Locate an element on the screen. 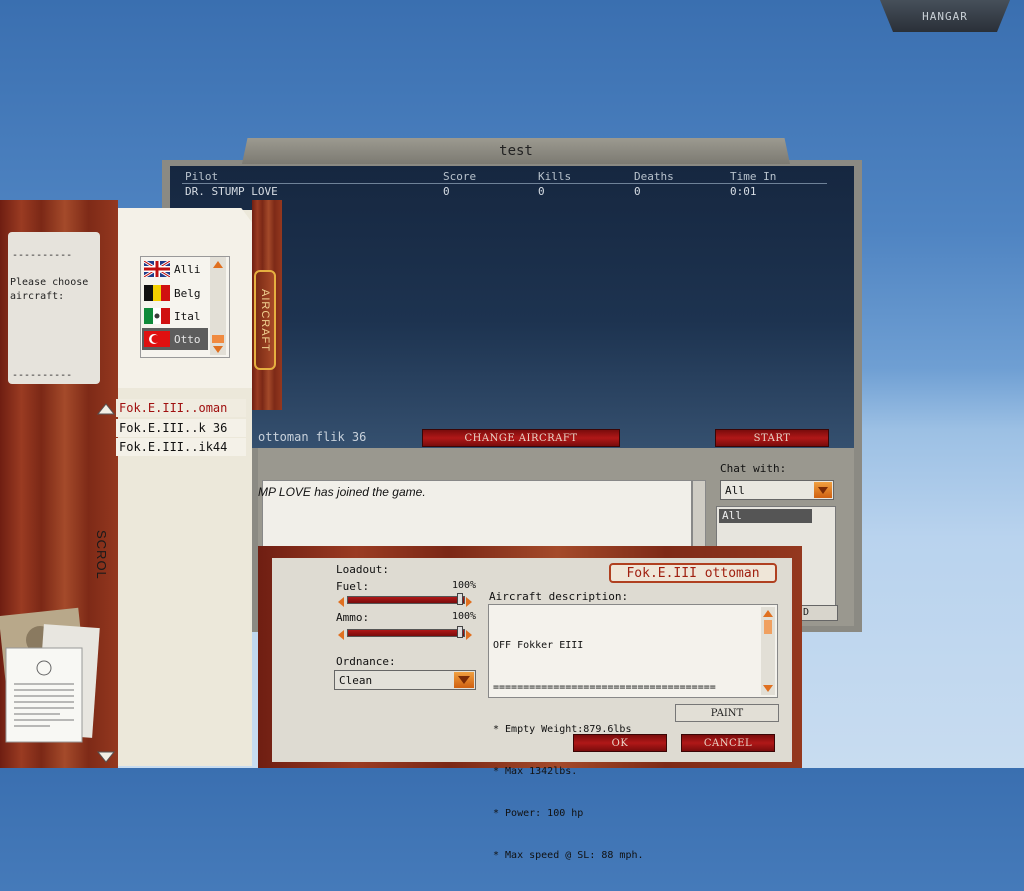  fuel-label: Fuel: is located at coordinates (353, 586).